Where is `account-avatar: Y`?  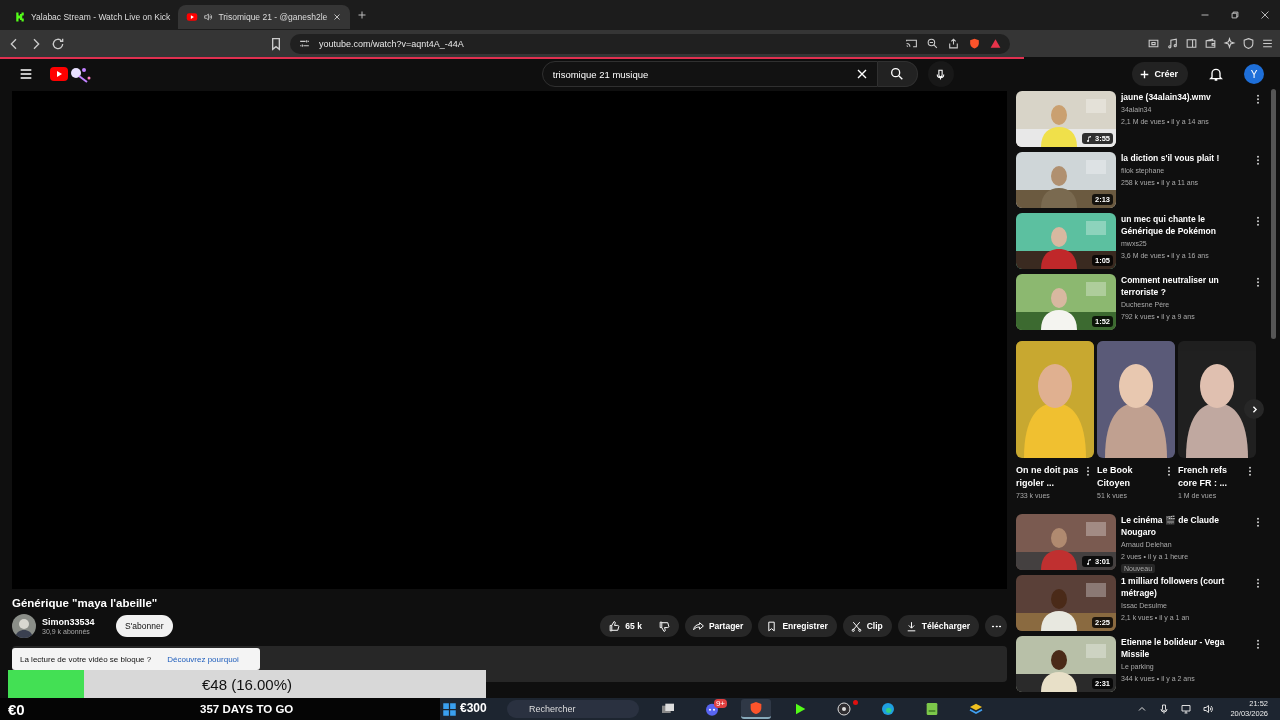 account-avatar: Y is located at coordinates (1254, 74).